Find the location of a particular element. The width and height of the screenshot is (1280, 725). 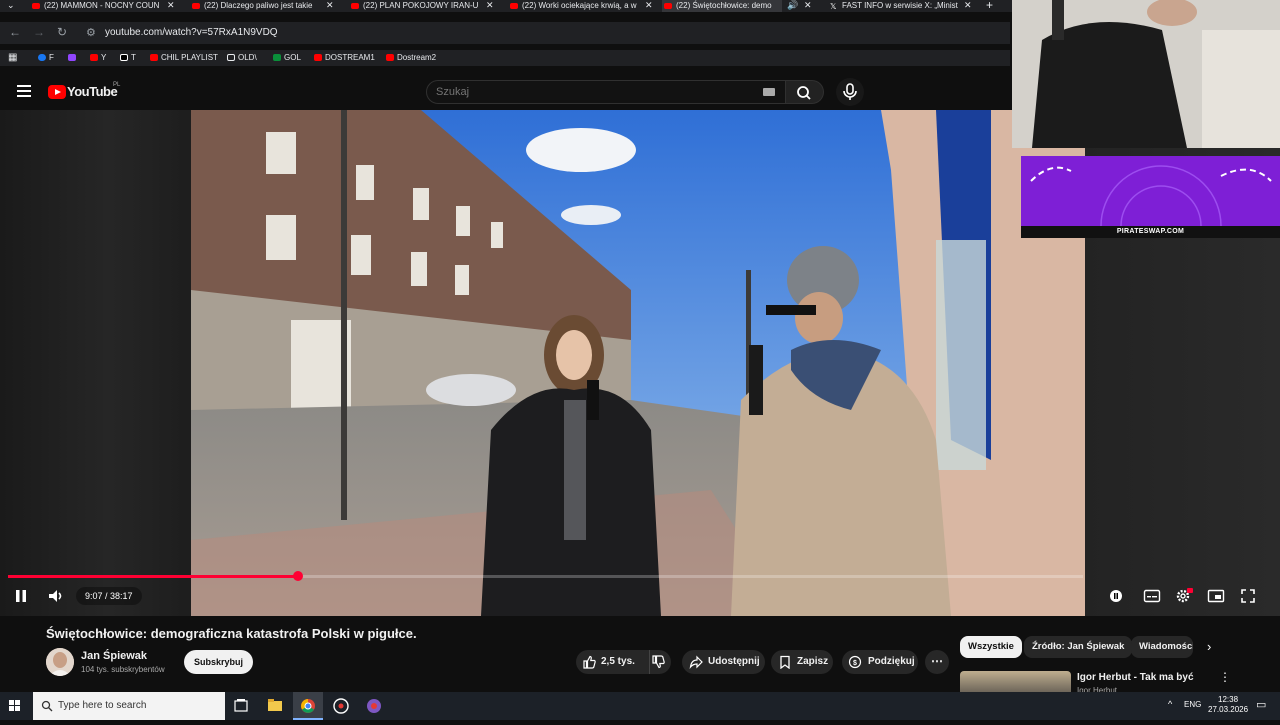

browser-tab: (22) Worki ociekające krwią, a w is located at coordinates (573, 6).